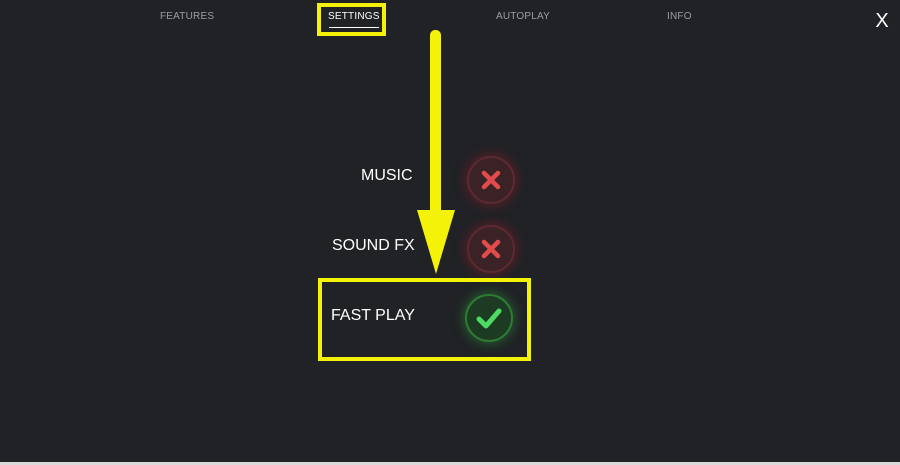 The width and height of the screenshot is (900, 465). I want to click on tab-features: FEATURES, so click(187, 16).